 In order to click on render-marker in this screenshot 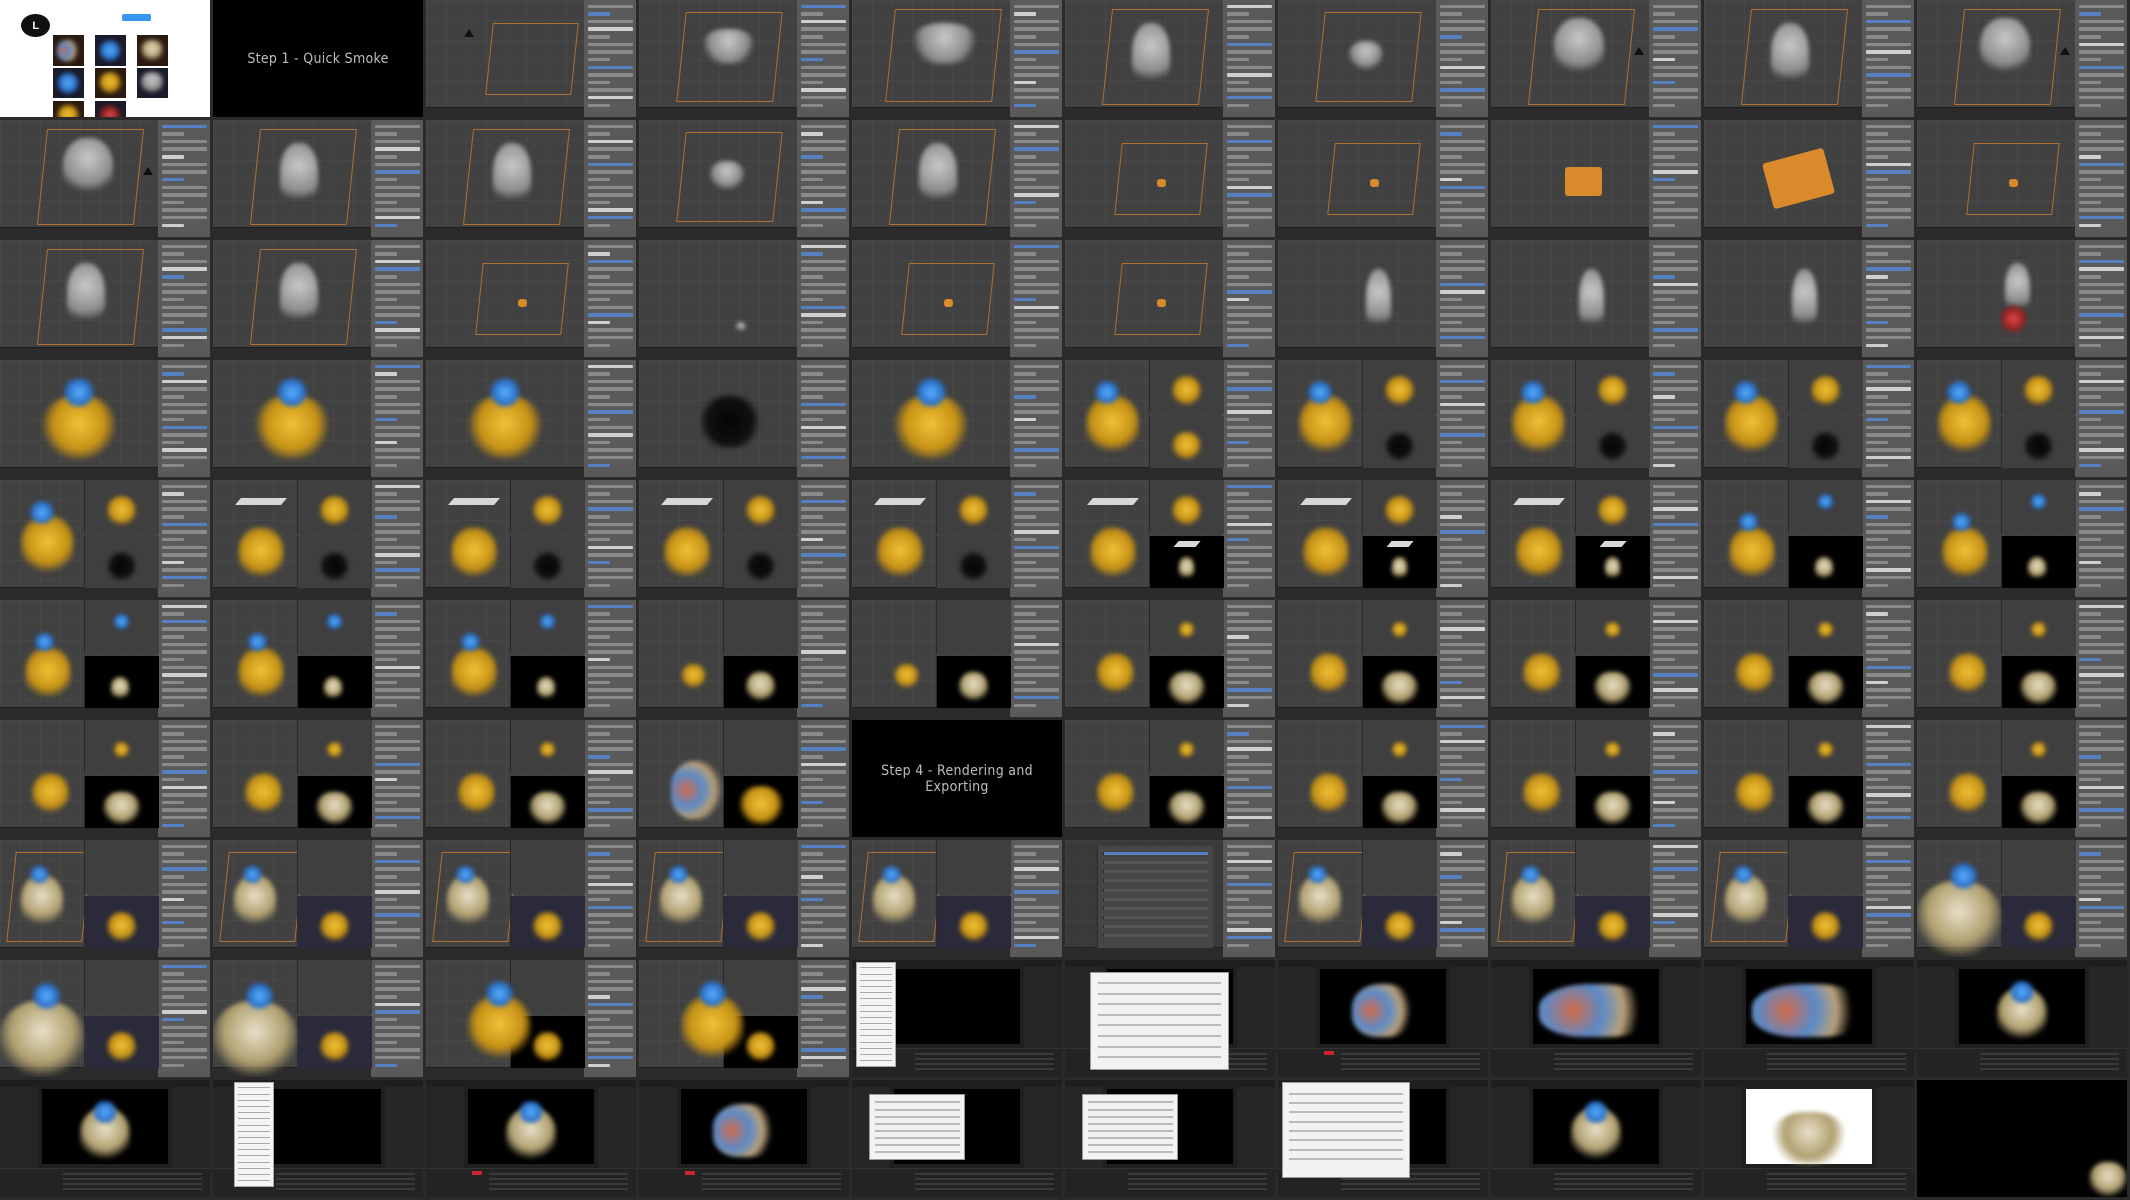, I will do `click(477, 1173)`.